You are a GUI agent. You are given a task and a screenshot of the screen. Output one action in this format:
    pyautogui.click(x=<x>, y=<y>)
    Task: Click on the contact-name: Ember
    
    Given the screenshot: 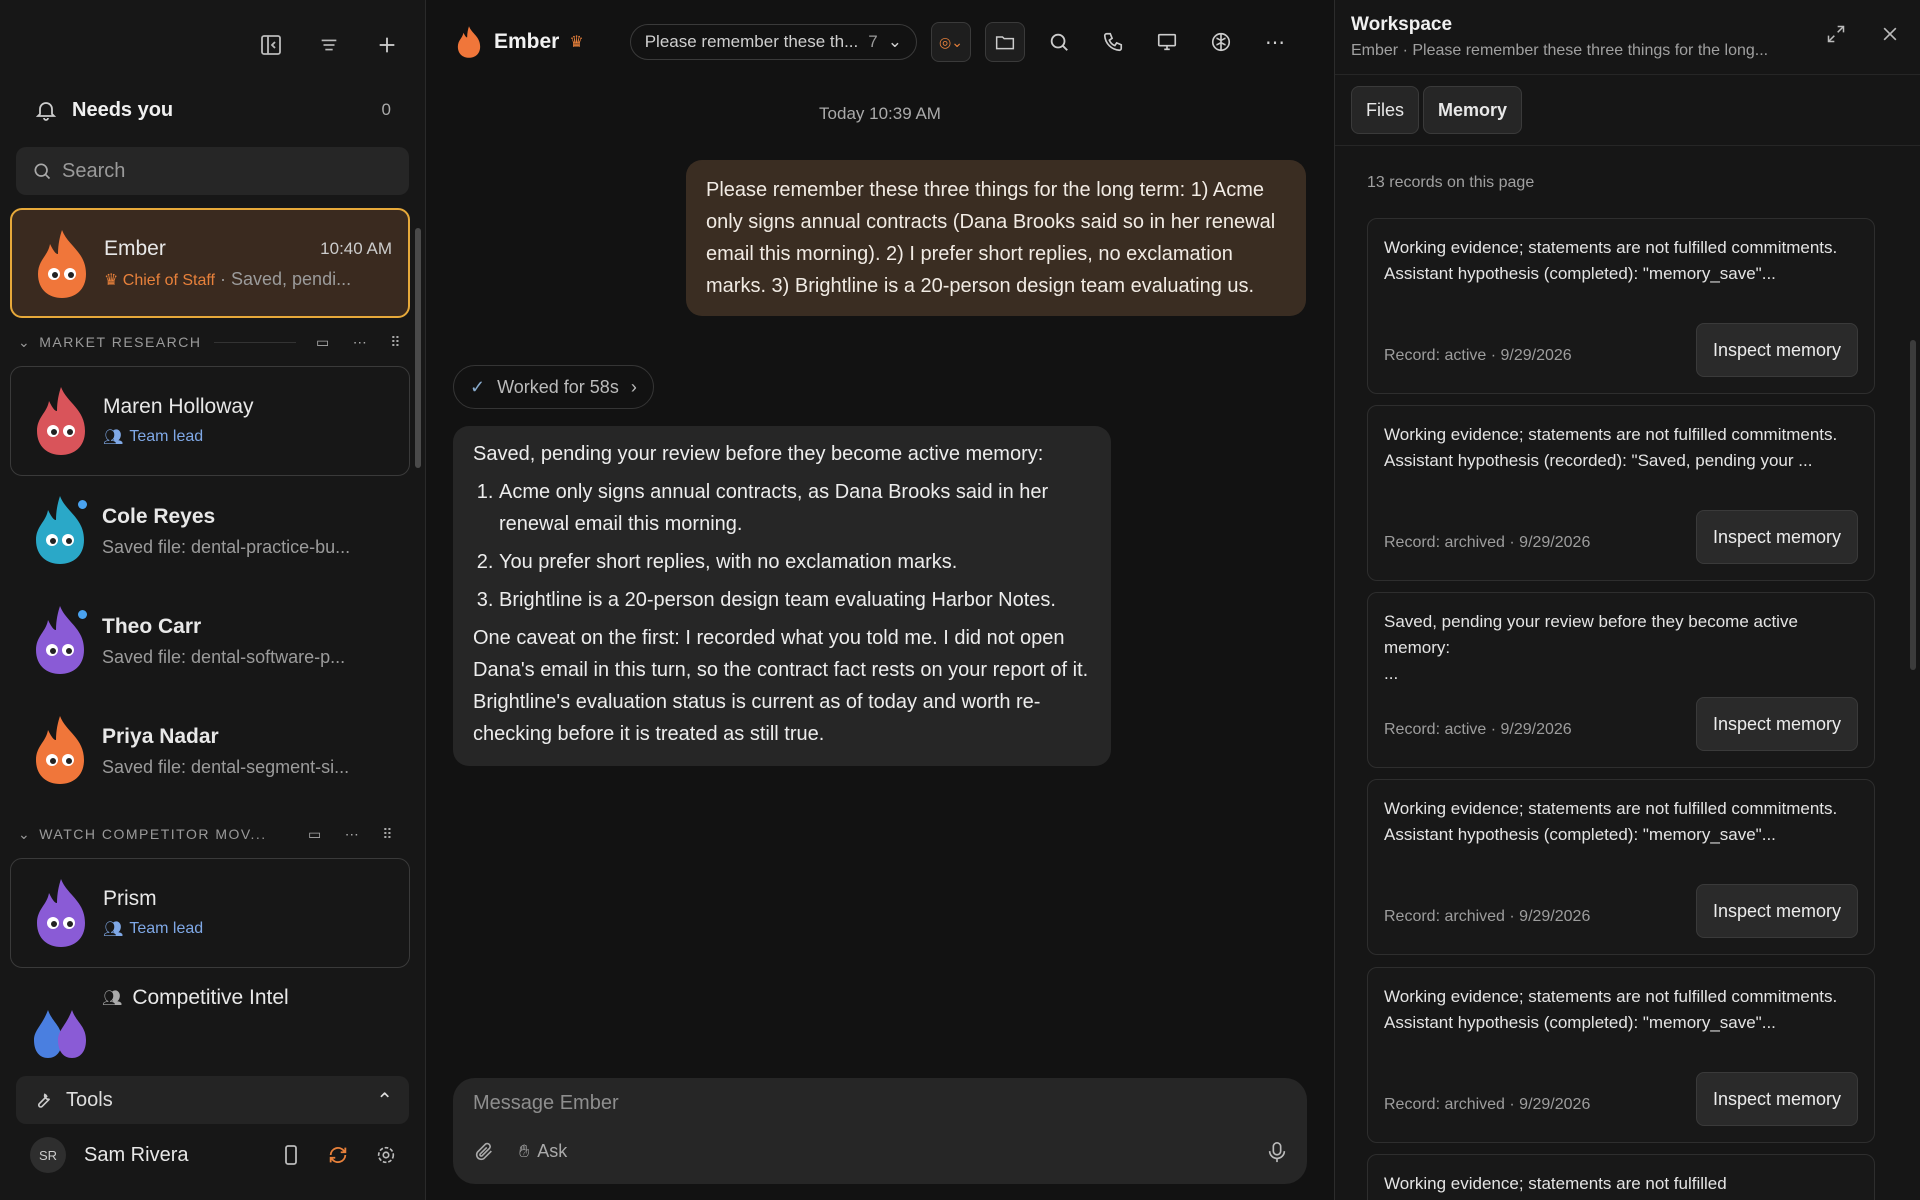 What is the action you would take?
    pyautogui.click(x=135, y=248)
    